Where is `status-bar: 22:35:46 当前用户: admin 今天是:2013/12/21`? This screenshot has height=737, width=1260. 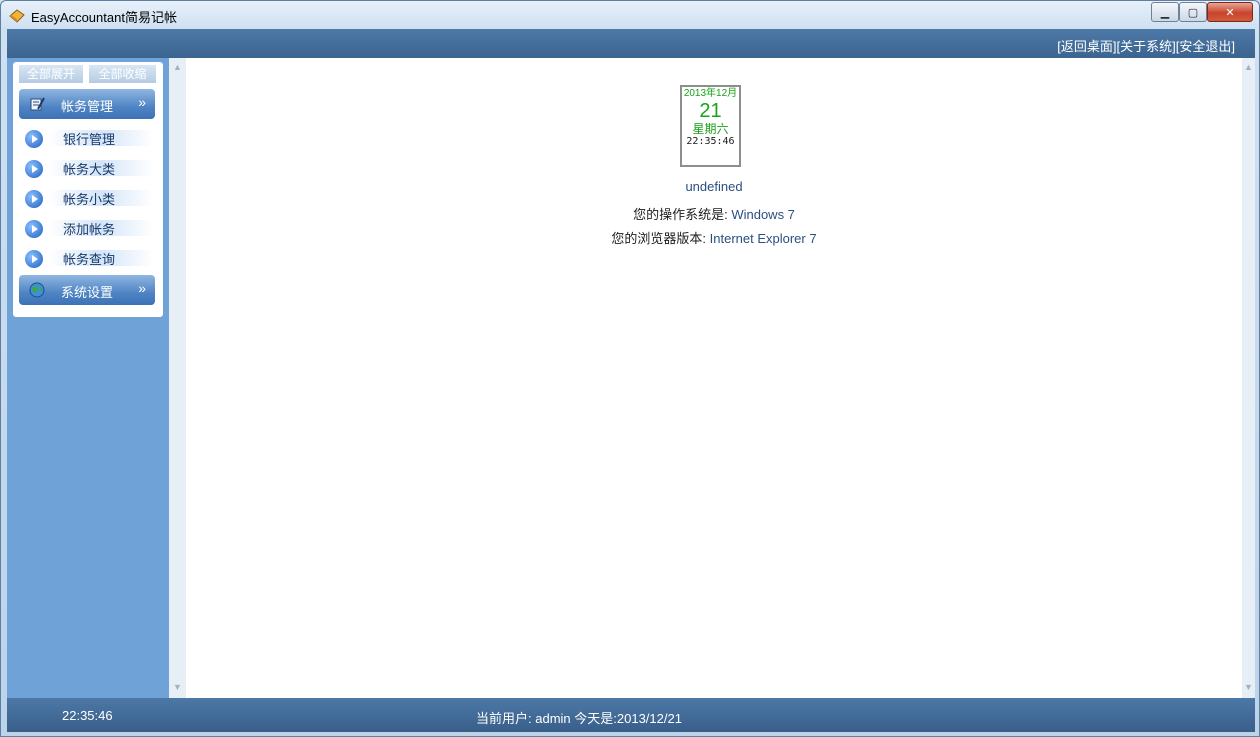
status-bar: 22:35:46 当前用户: admin 今天是:2013/12/21 is located at coordinates (631, 715).